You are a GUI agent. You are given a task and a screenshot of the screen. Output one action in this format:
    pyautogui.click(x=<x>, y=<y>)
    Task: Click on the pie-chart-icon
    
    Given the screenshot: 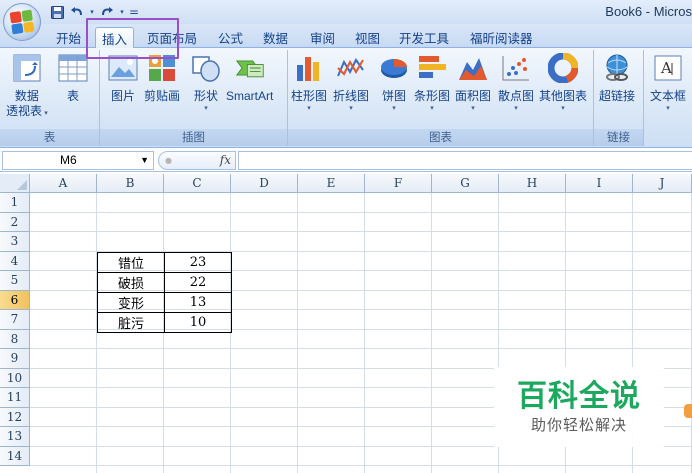 What is the action you would take?
    pyautogui.click(x=394, y=68)
    